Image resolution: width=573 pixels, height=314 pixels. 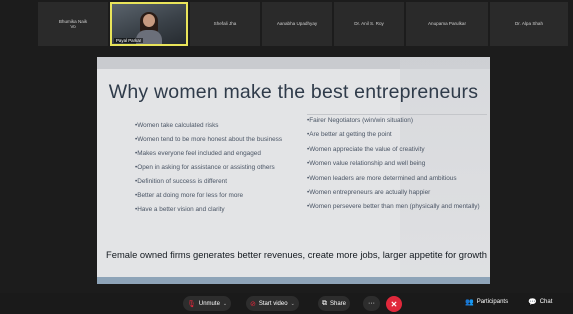 What do you see at coordinates (324, 303) in the screenshot?
I see `share-screen-icon: ⧉` at bounding box center [324, 303].